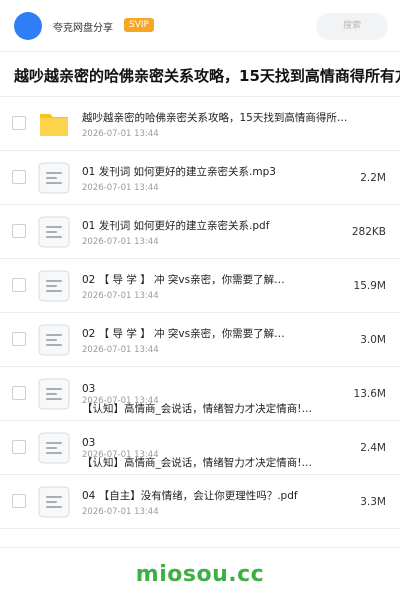 The width and height of the screenshot is (400, 600). I want to click on file-size: 3.0M, so click(373, 340).